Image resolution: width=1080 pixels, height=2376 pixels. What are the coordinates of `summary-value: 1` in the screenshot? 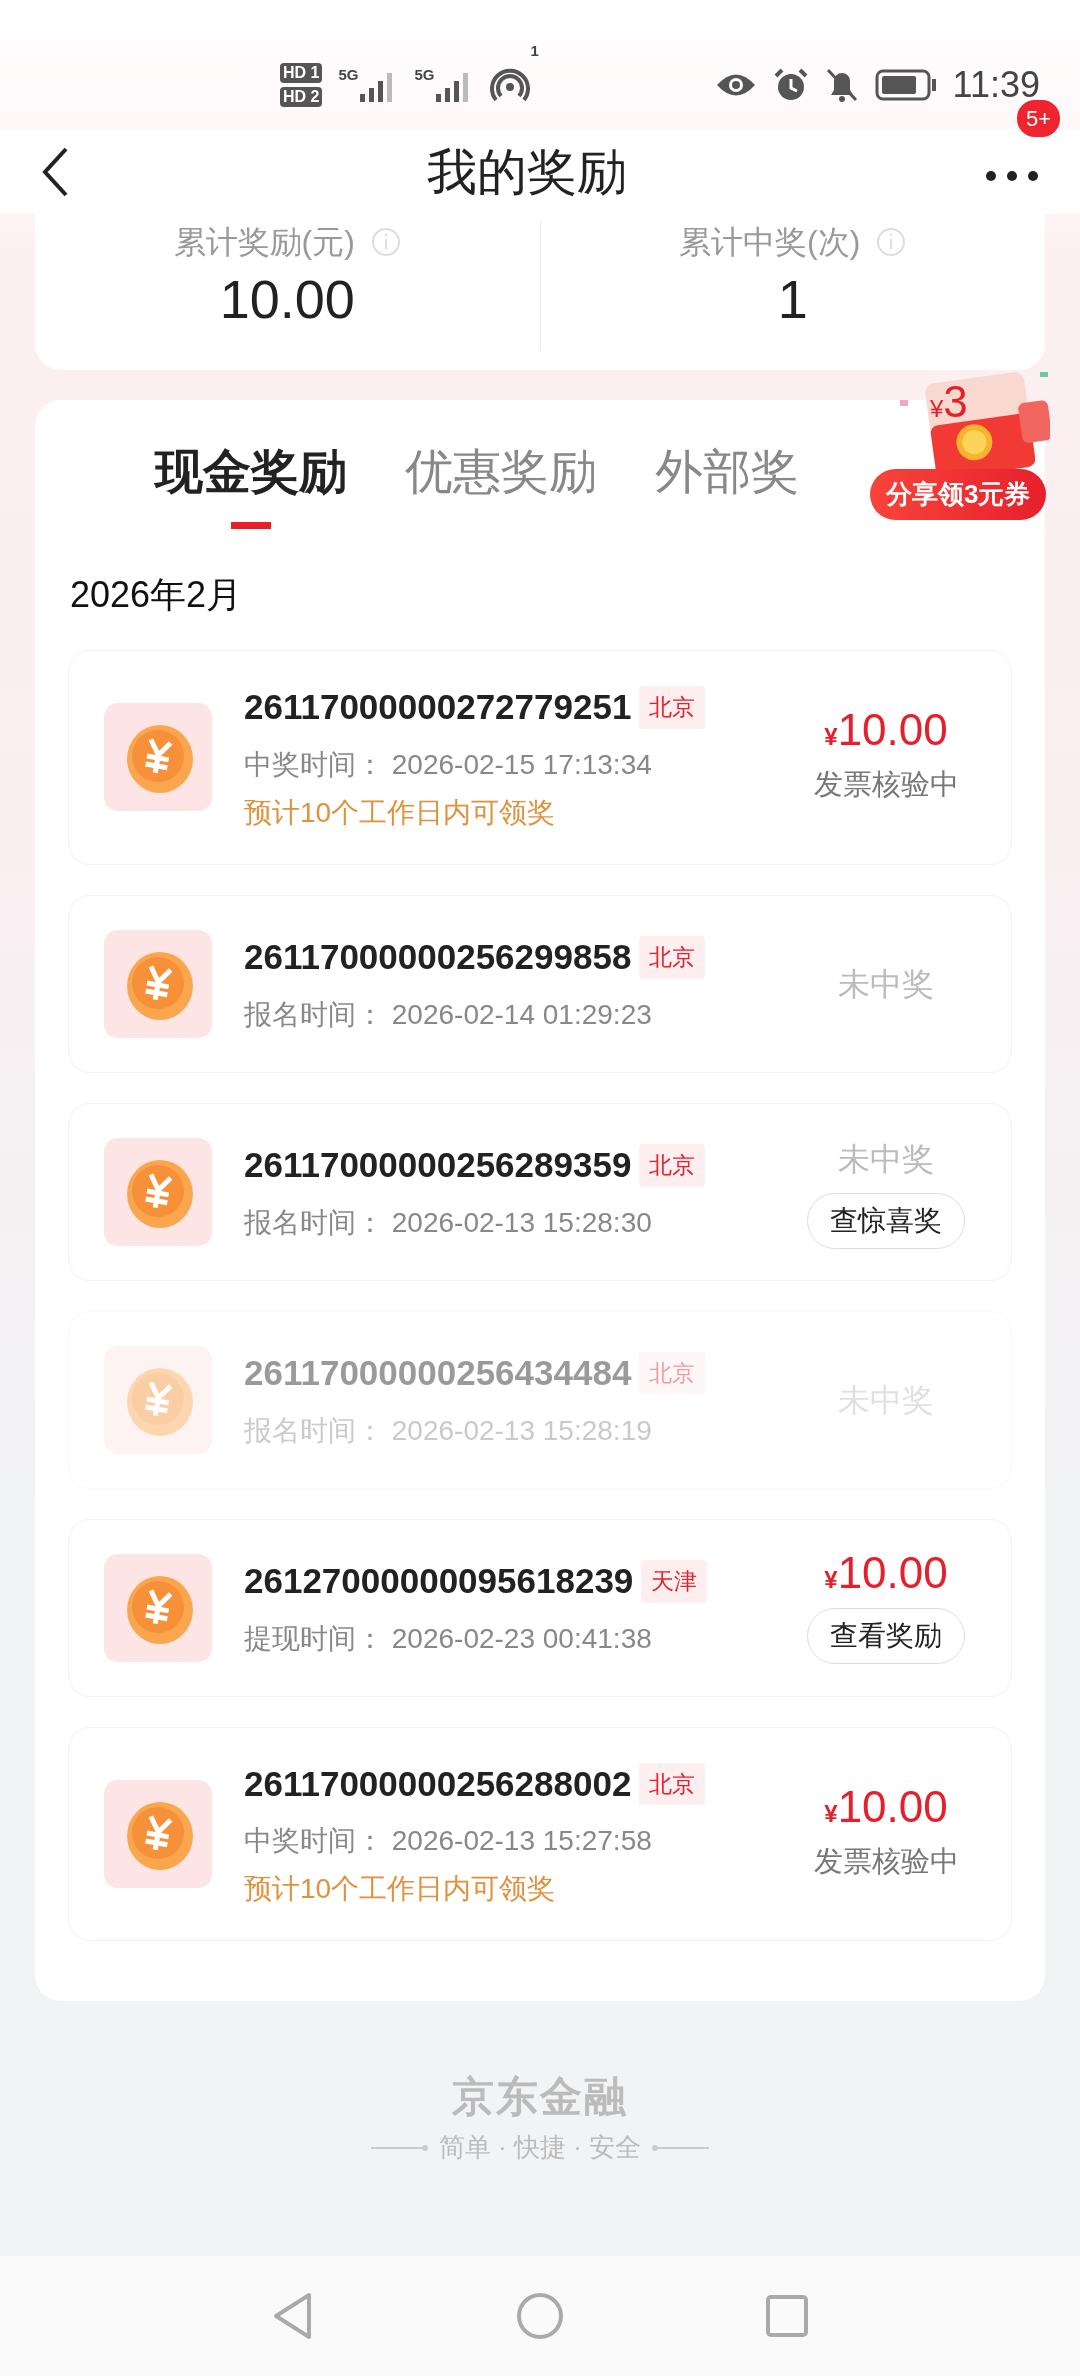 It's located at (792, 300).